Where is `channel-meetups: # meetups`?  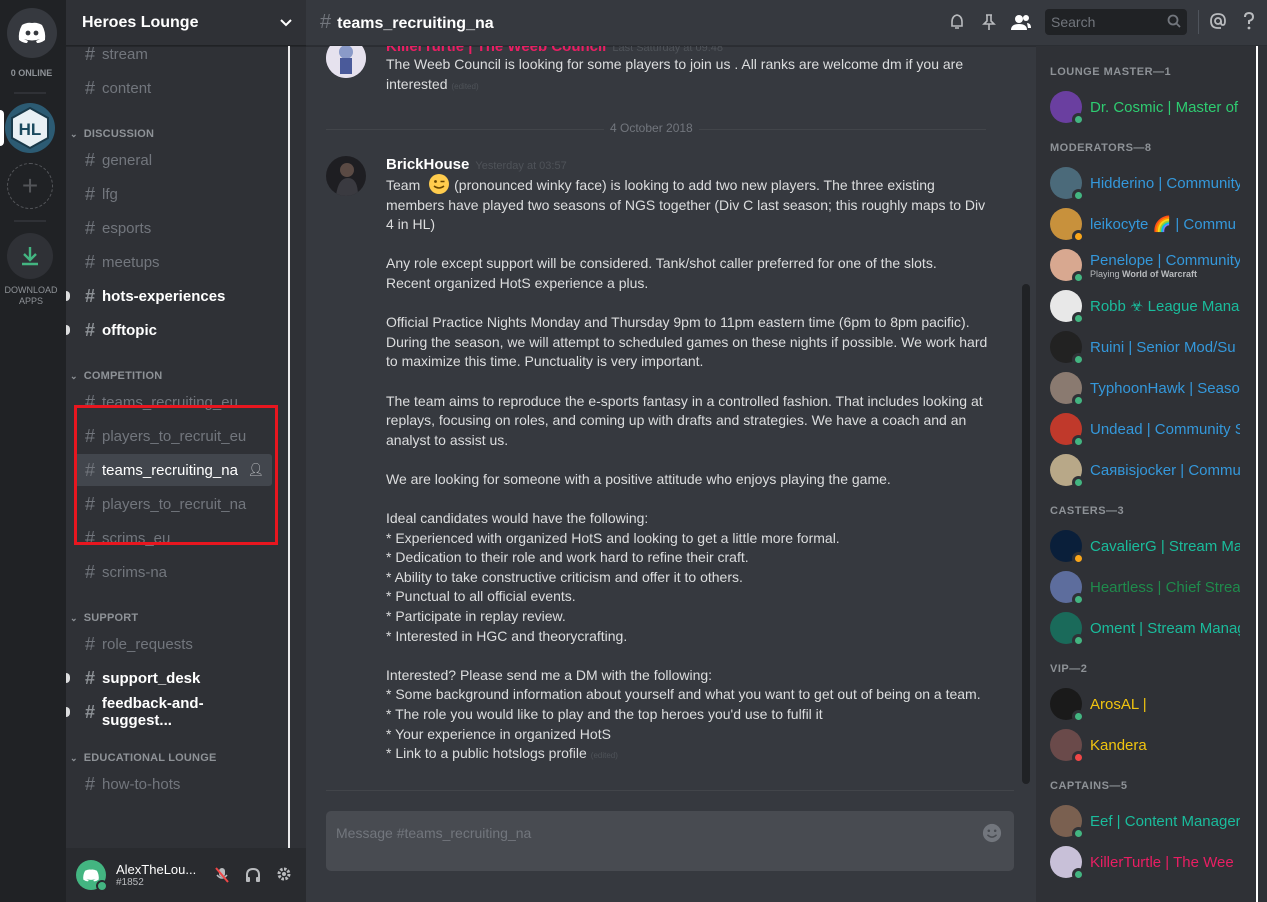 channel-meetups: # meetups is located at coordinates (173, 262).